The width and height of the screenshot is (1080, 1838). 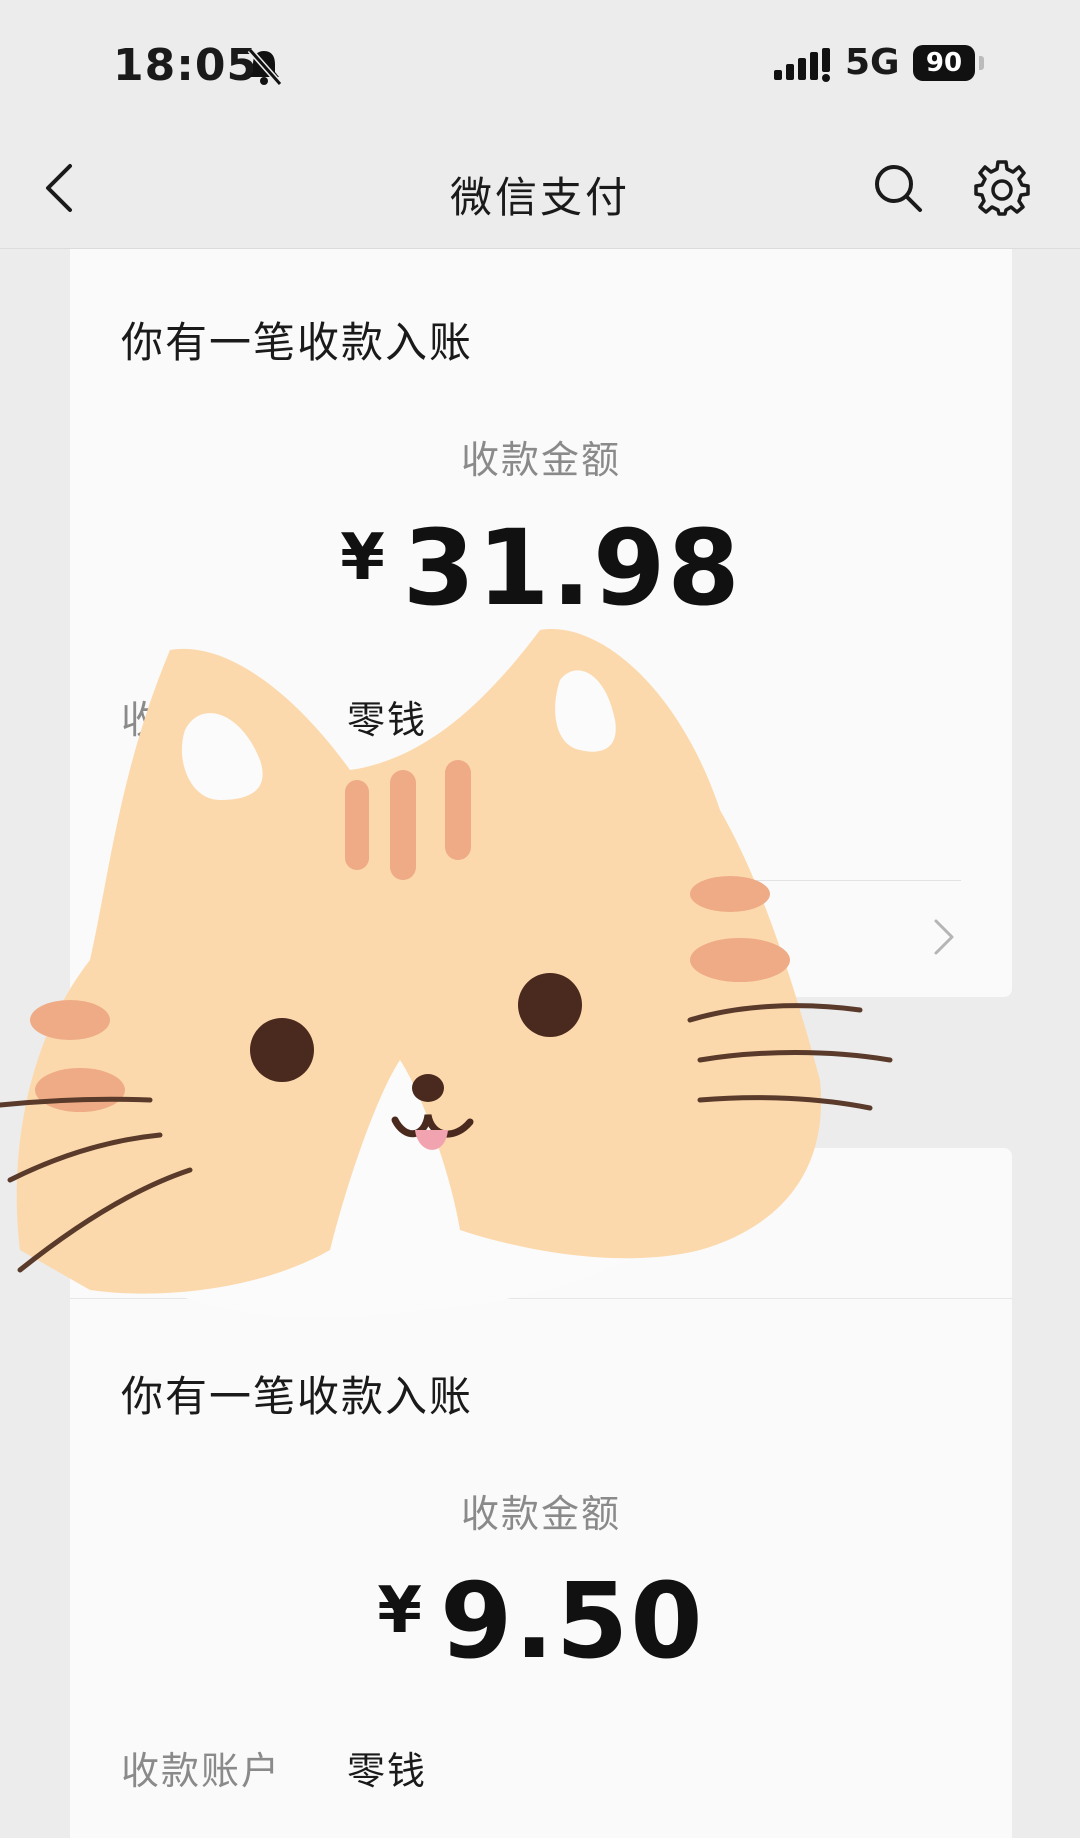 I want to click on row-value: 零钱, so click(x=387, y=1771).